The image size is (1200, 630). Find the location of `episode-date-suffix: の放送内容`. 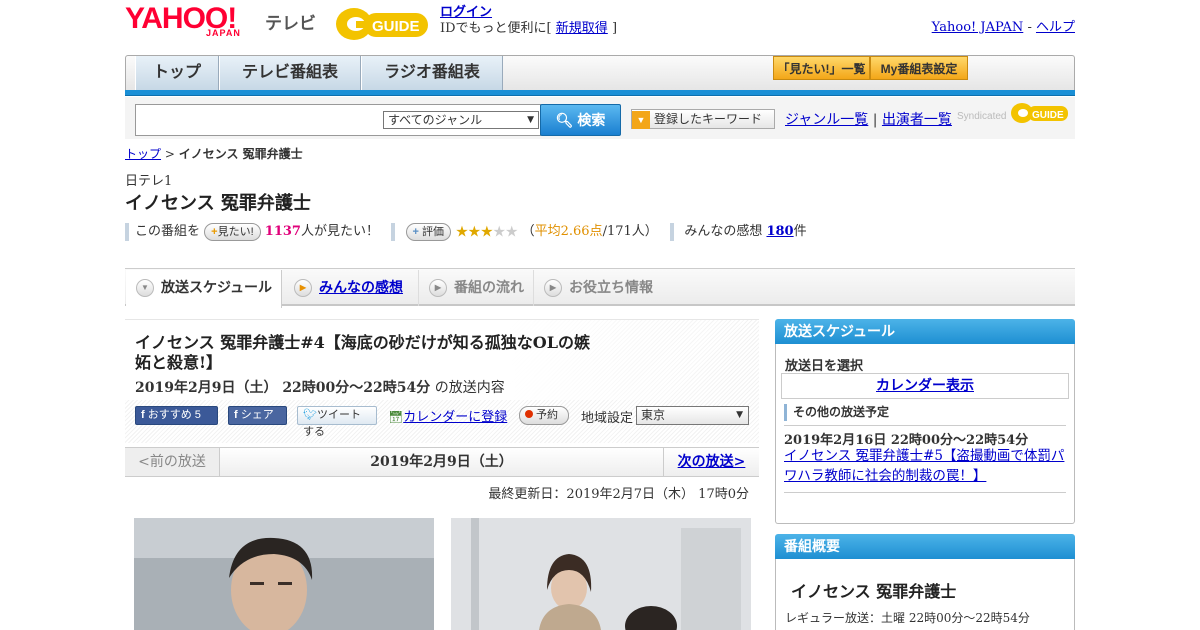

episode-date-suffix: の放送内容 is located at coordinates (469, 388).